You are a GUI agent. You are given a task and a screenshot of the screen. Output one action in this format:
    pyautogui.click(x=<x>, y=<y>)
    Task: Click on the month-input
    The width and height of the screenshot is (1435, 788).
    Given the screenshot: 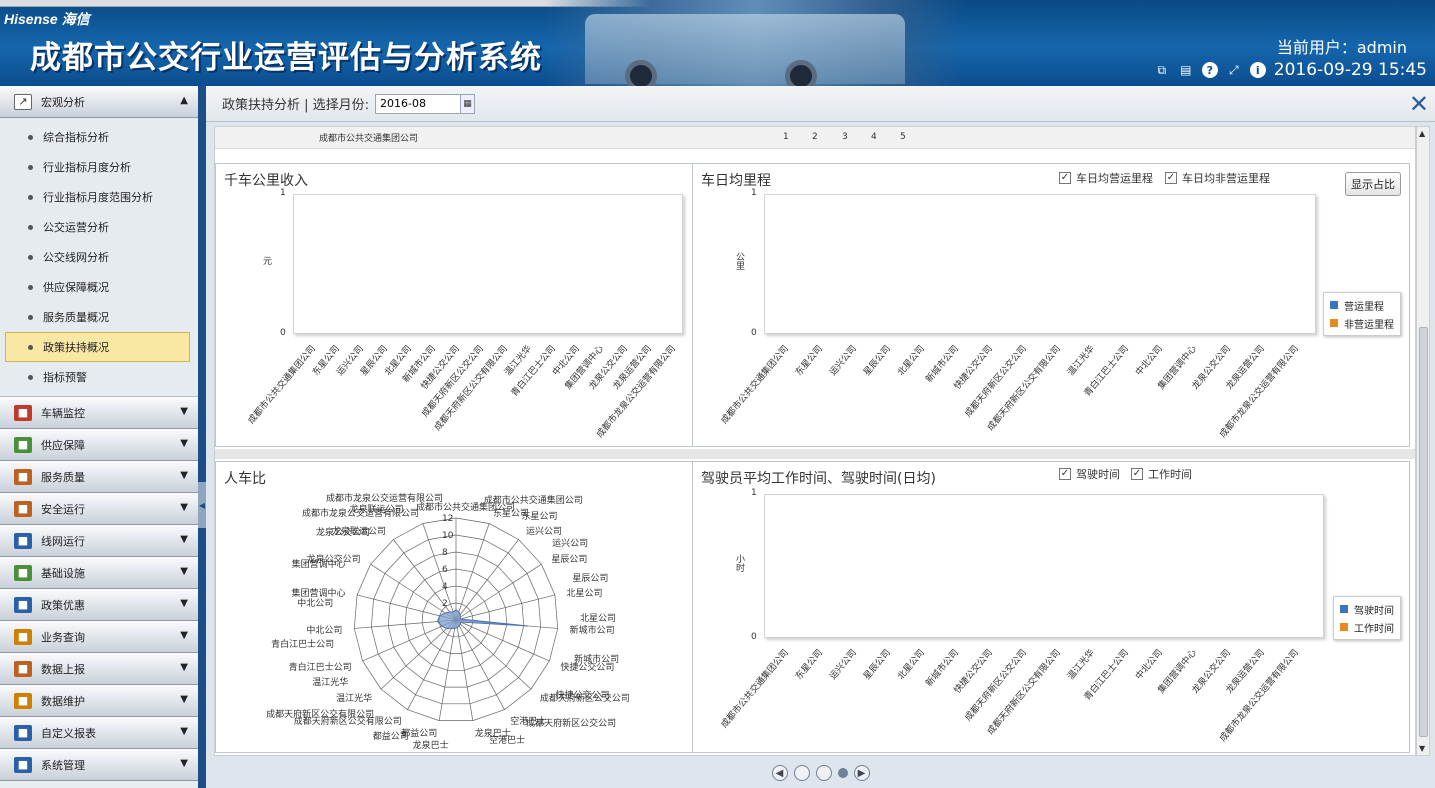 What is the action you would take?
    pyautogui.click(x=418, y=103)
    